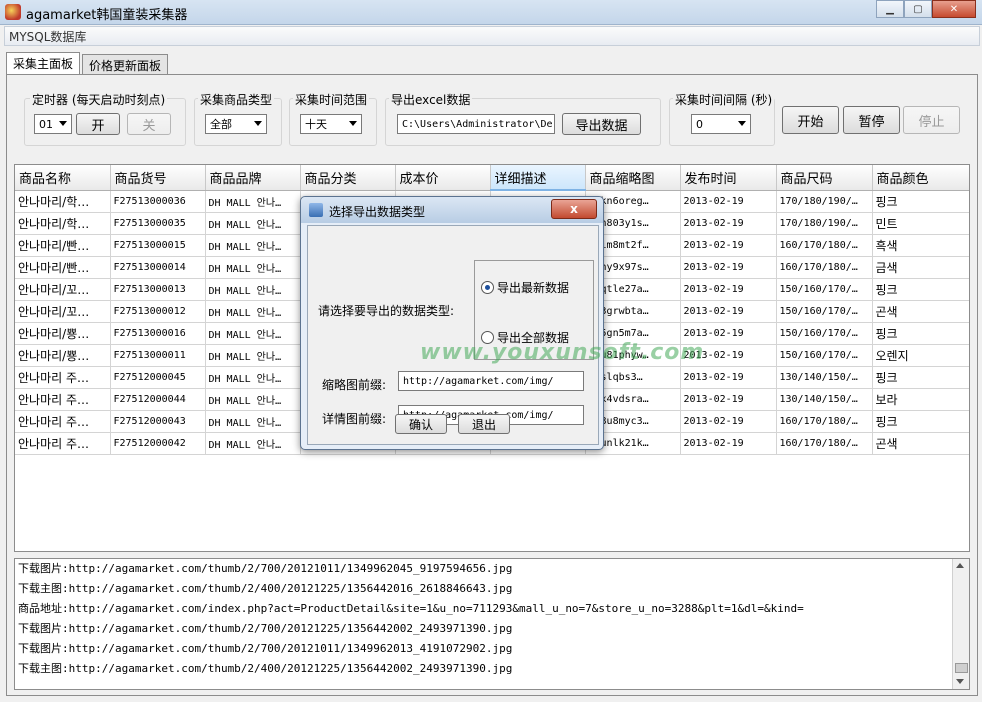 The height and width of the screenshot is (702, 982). Describe the element at coordinates (533, 287) in the screenshot. I see `option-latest-label: 导出最新数据` at that location.